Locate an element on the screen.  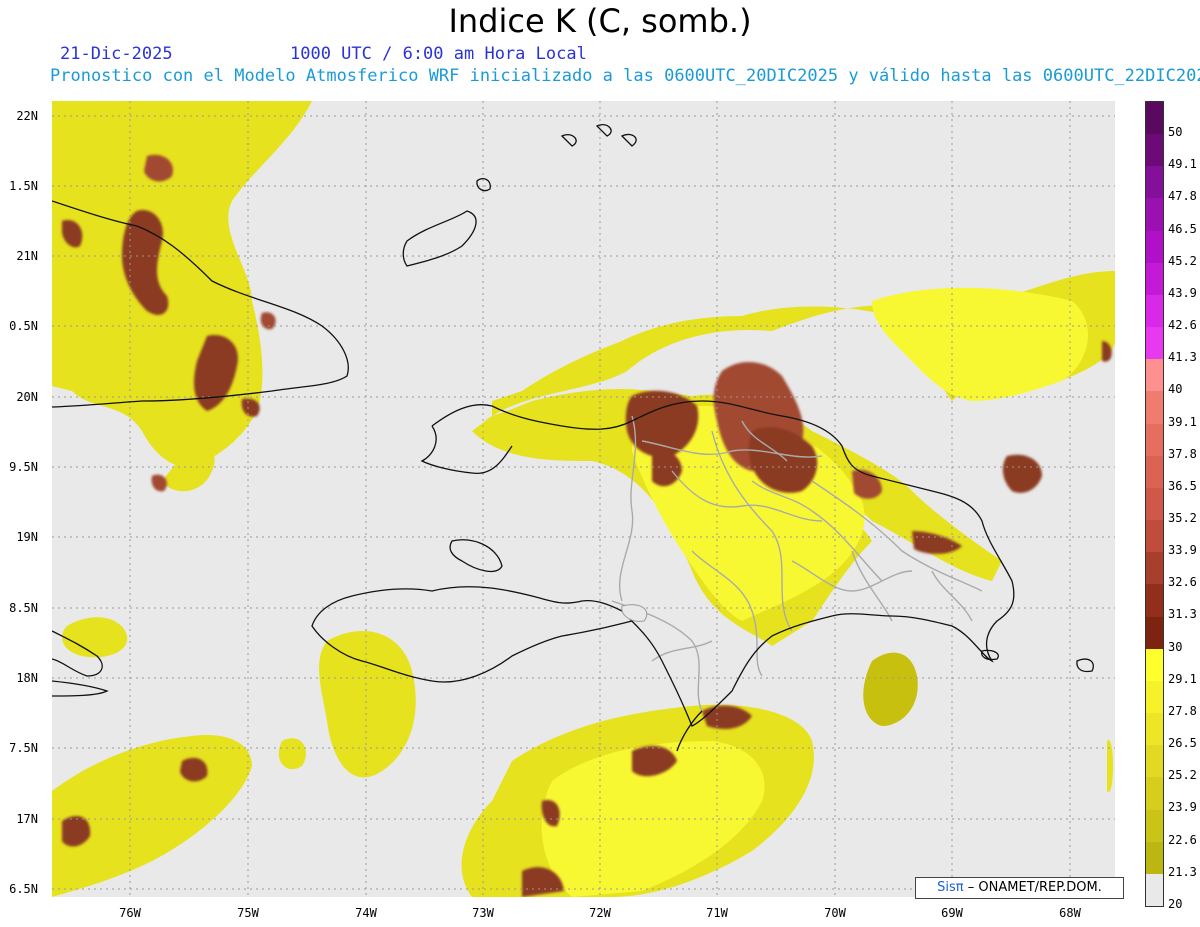
lat-label-17n: 17N is located at coordinates (27, 819).